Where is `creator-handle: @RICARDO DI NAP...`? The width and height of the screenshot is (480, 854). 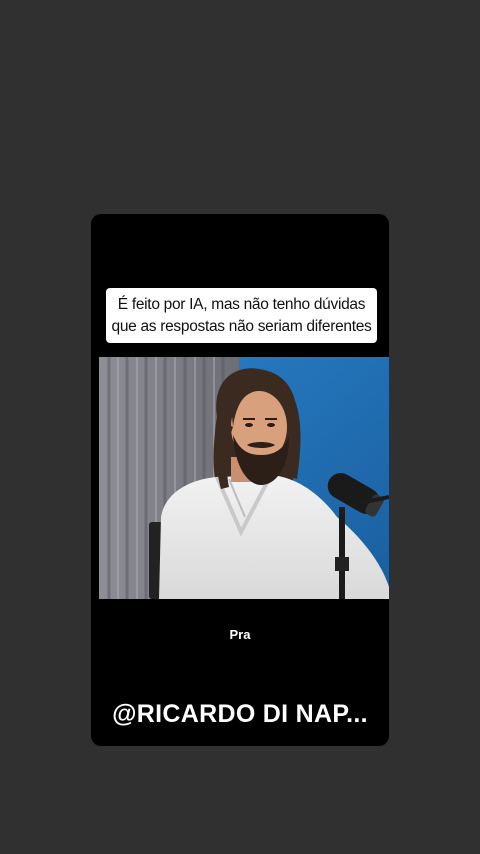
creator-handle: @RICARDO DI NAP... is located at coordinates (240, 714).